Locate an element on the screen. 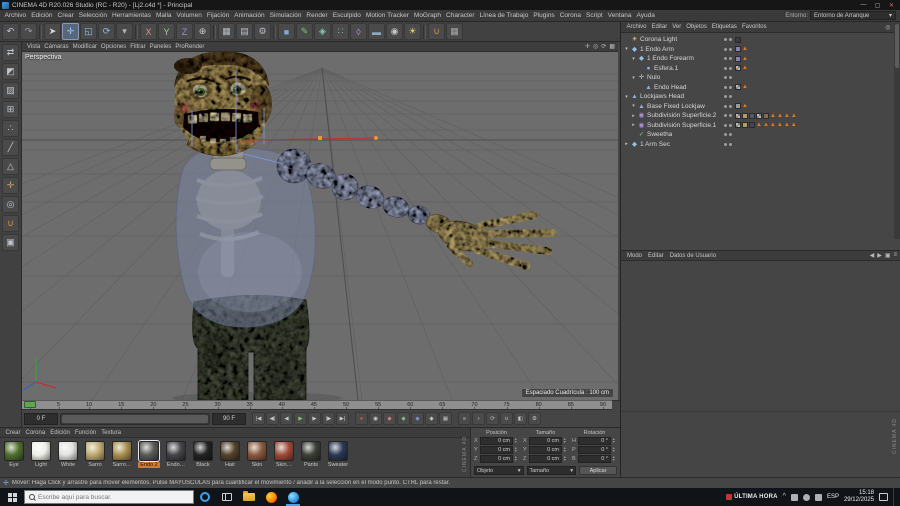  om-menu-archivo: Archivo is located at coordinates (636, 27).